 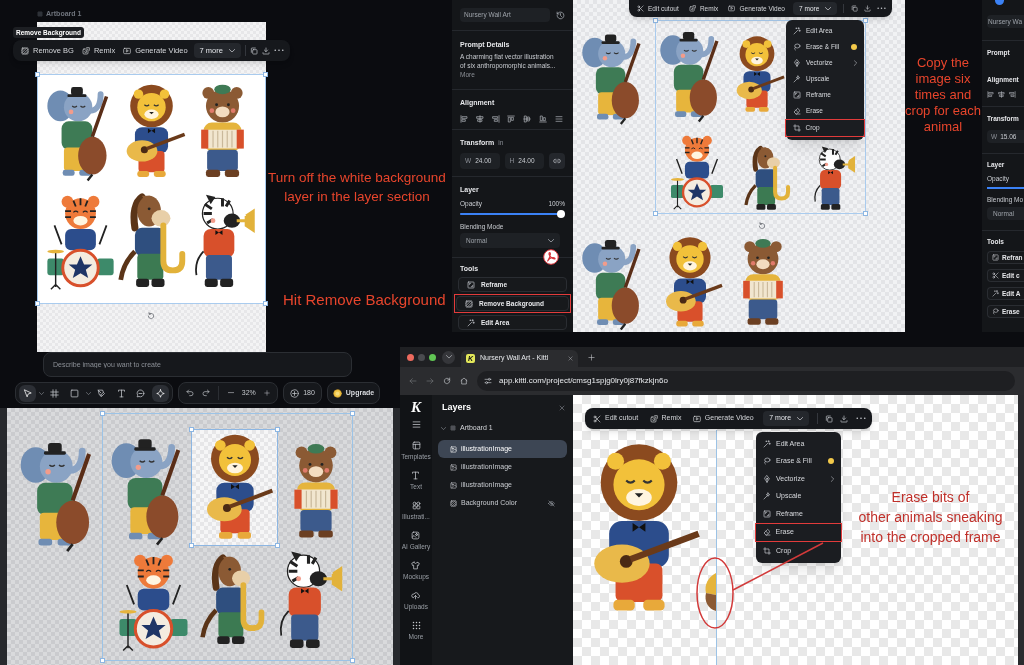 I want to click on eye-off-icon, so click(x=551, y=503).